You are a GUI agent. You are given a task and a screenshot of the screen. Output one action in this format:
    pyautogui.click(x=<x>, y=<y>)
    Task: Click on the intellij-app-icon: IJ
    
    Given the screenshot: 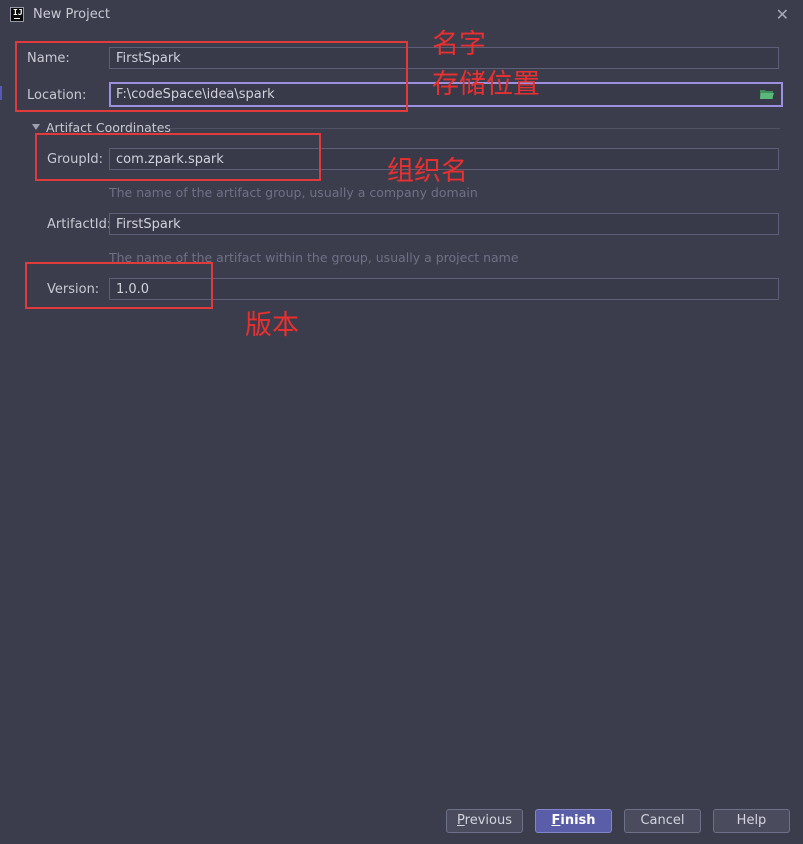 What is the action you would take?
    pyautogui.click(x=17, y=14)
    